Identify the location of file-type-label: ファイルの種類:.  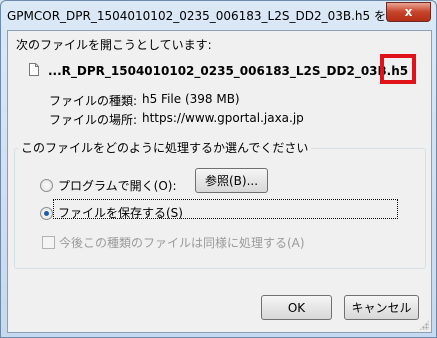
(93, 101).